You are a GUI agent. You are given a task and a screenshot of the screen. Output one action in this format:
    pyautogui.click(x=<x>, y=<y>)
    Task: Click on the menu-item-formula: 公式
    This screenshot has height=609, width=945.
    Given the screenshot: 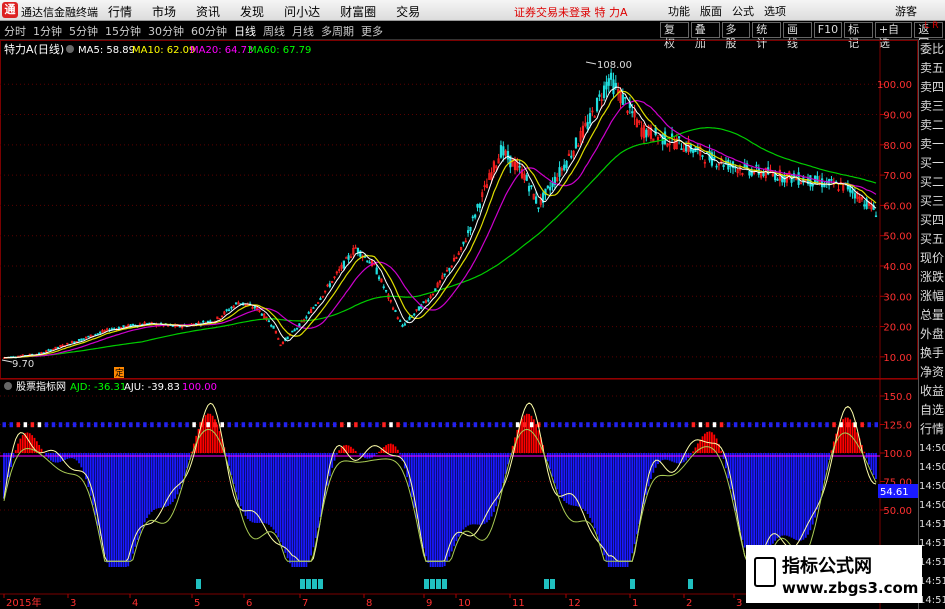 What is the action you would take?
    pyautogui.click(x=743, y=11)
    